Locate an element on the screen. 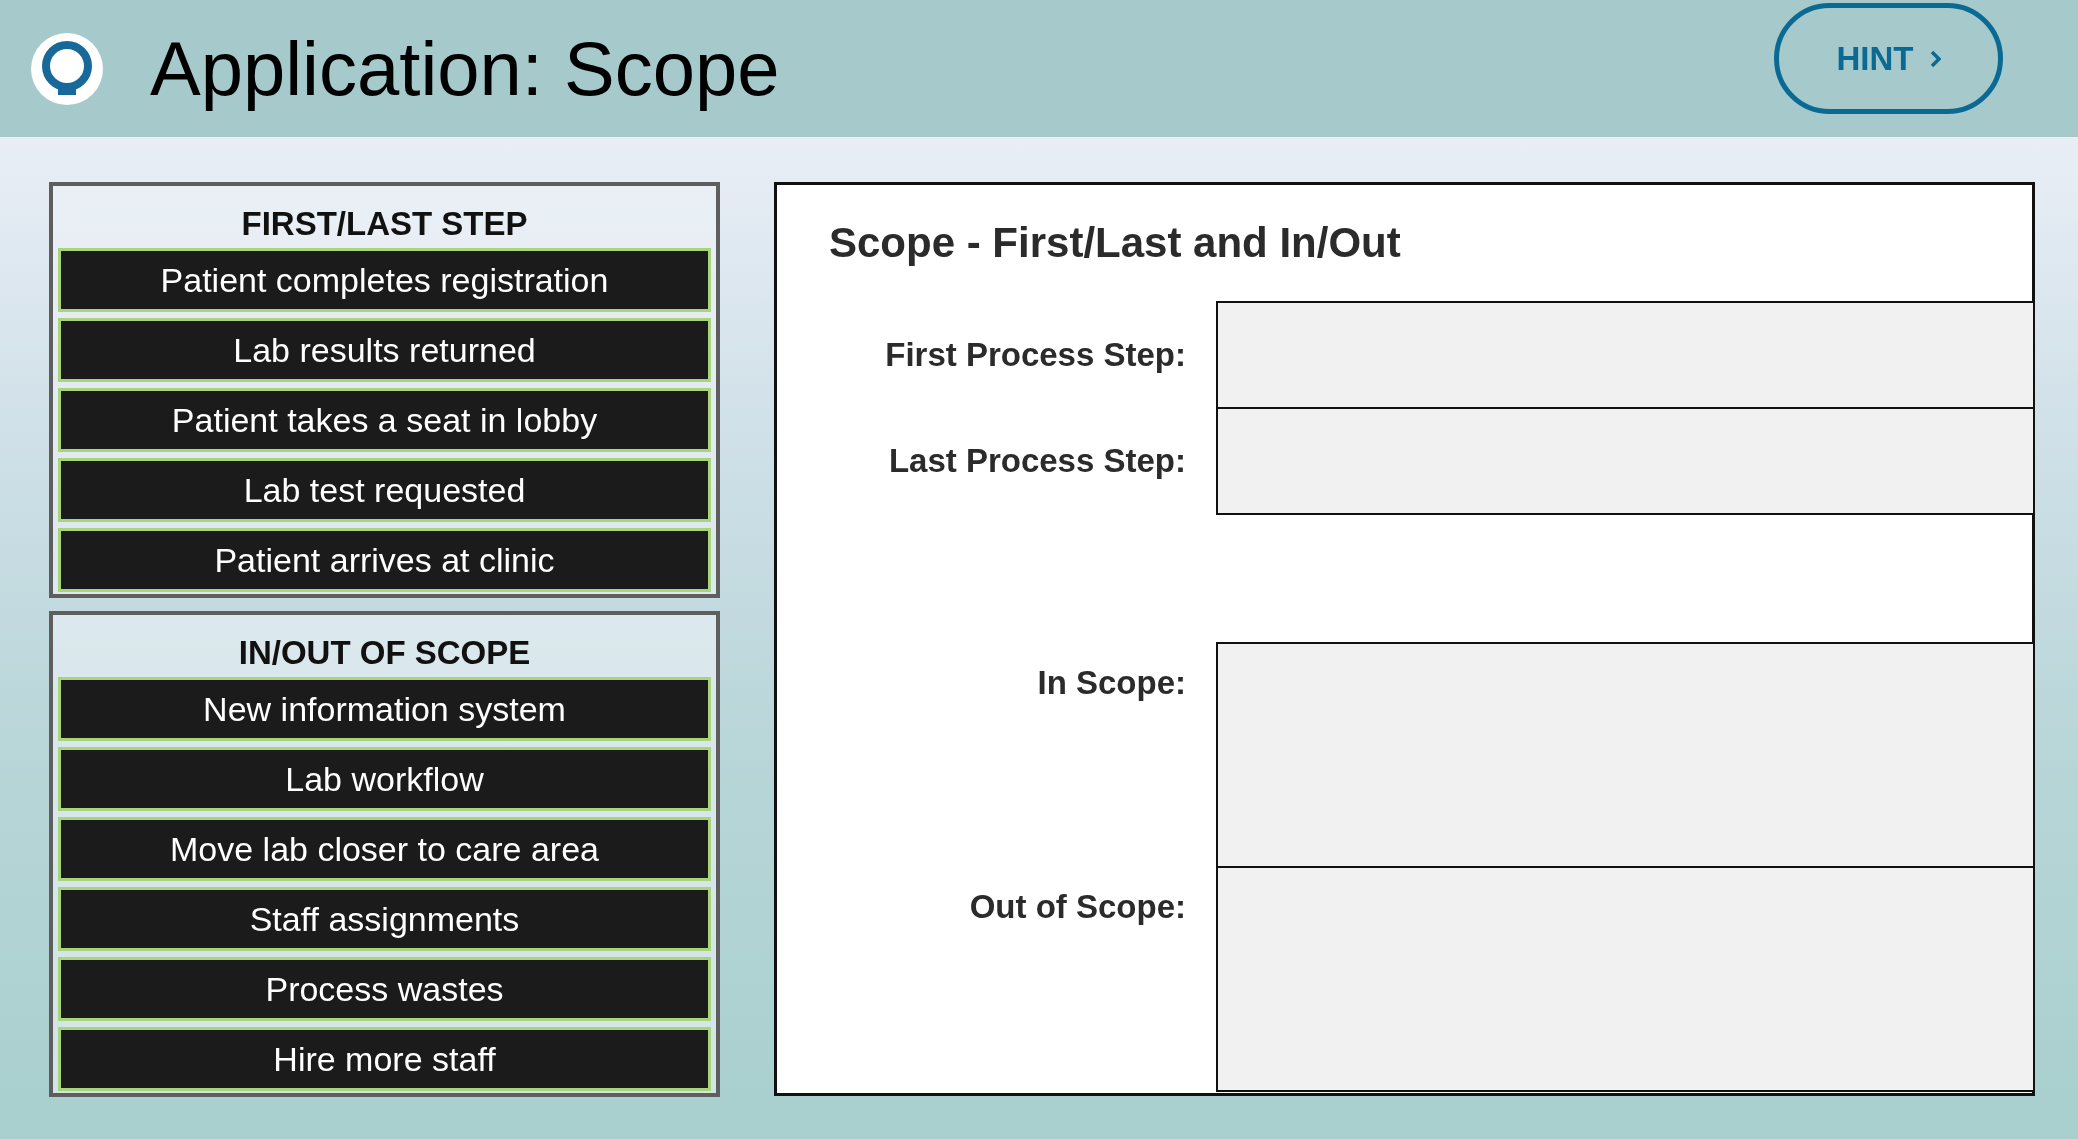  draggable-tile: Staff assignments is located at coordinates (384, 919).